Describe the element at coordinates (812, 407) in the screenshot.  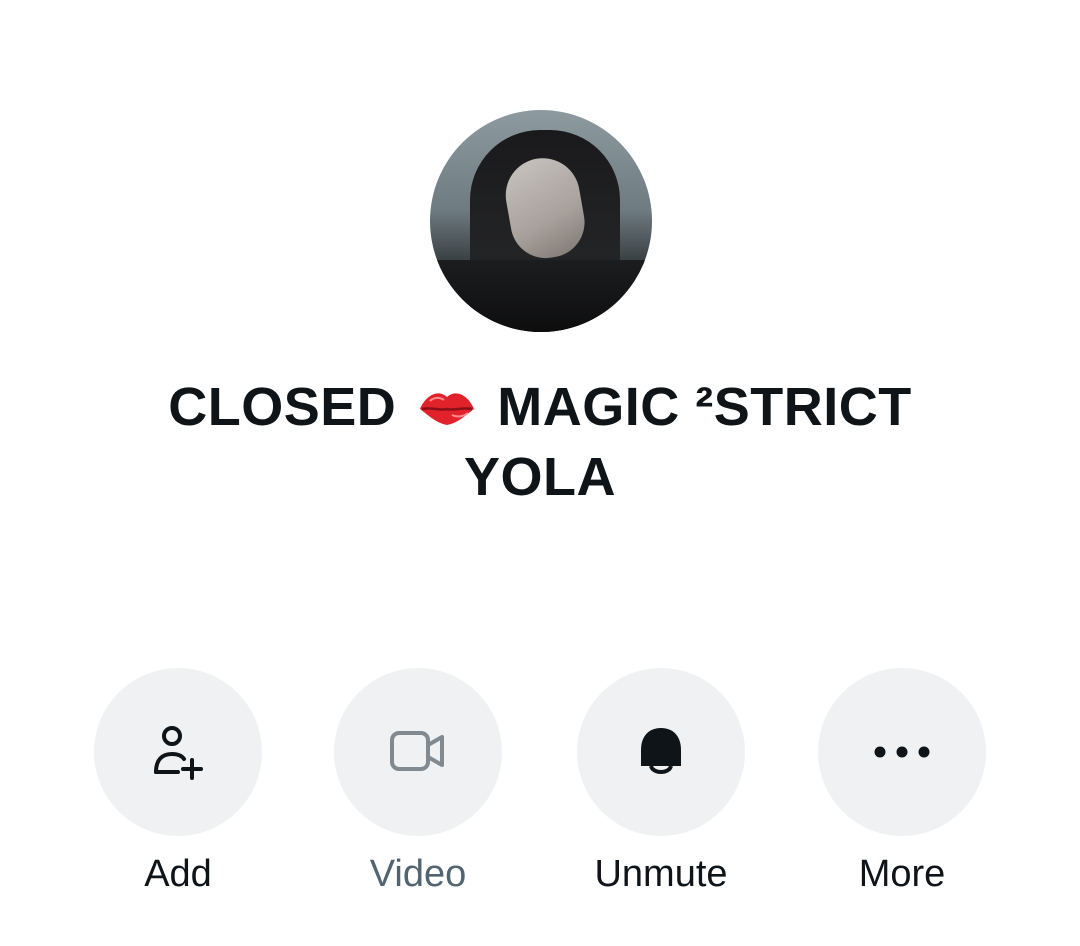
I see `name-part-strict: STRICT` at that location.